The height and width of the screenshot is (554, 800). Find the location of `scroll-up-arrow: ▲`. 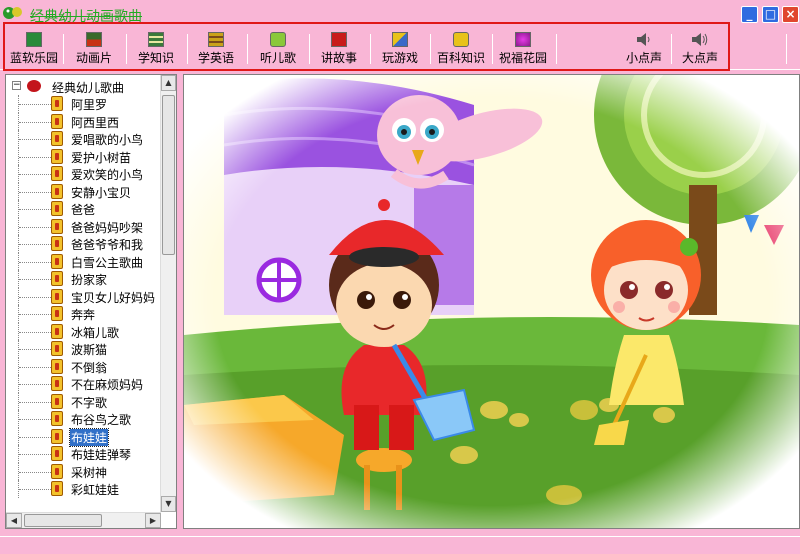

scroll-up-arrow: ▲ is located at coordinates (168, 83).